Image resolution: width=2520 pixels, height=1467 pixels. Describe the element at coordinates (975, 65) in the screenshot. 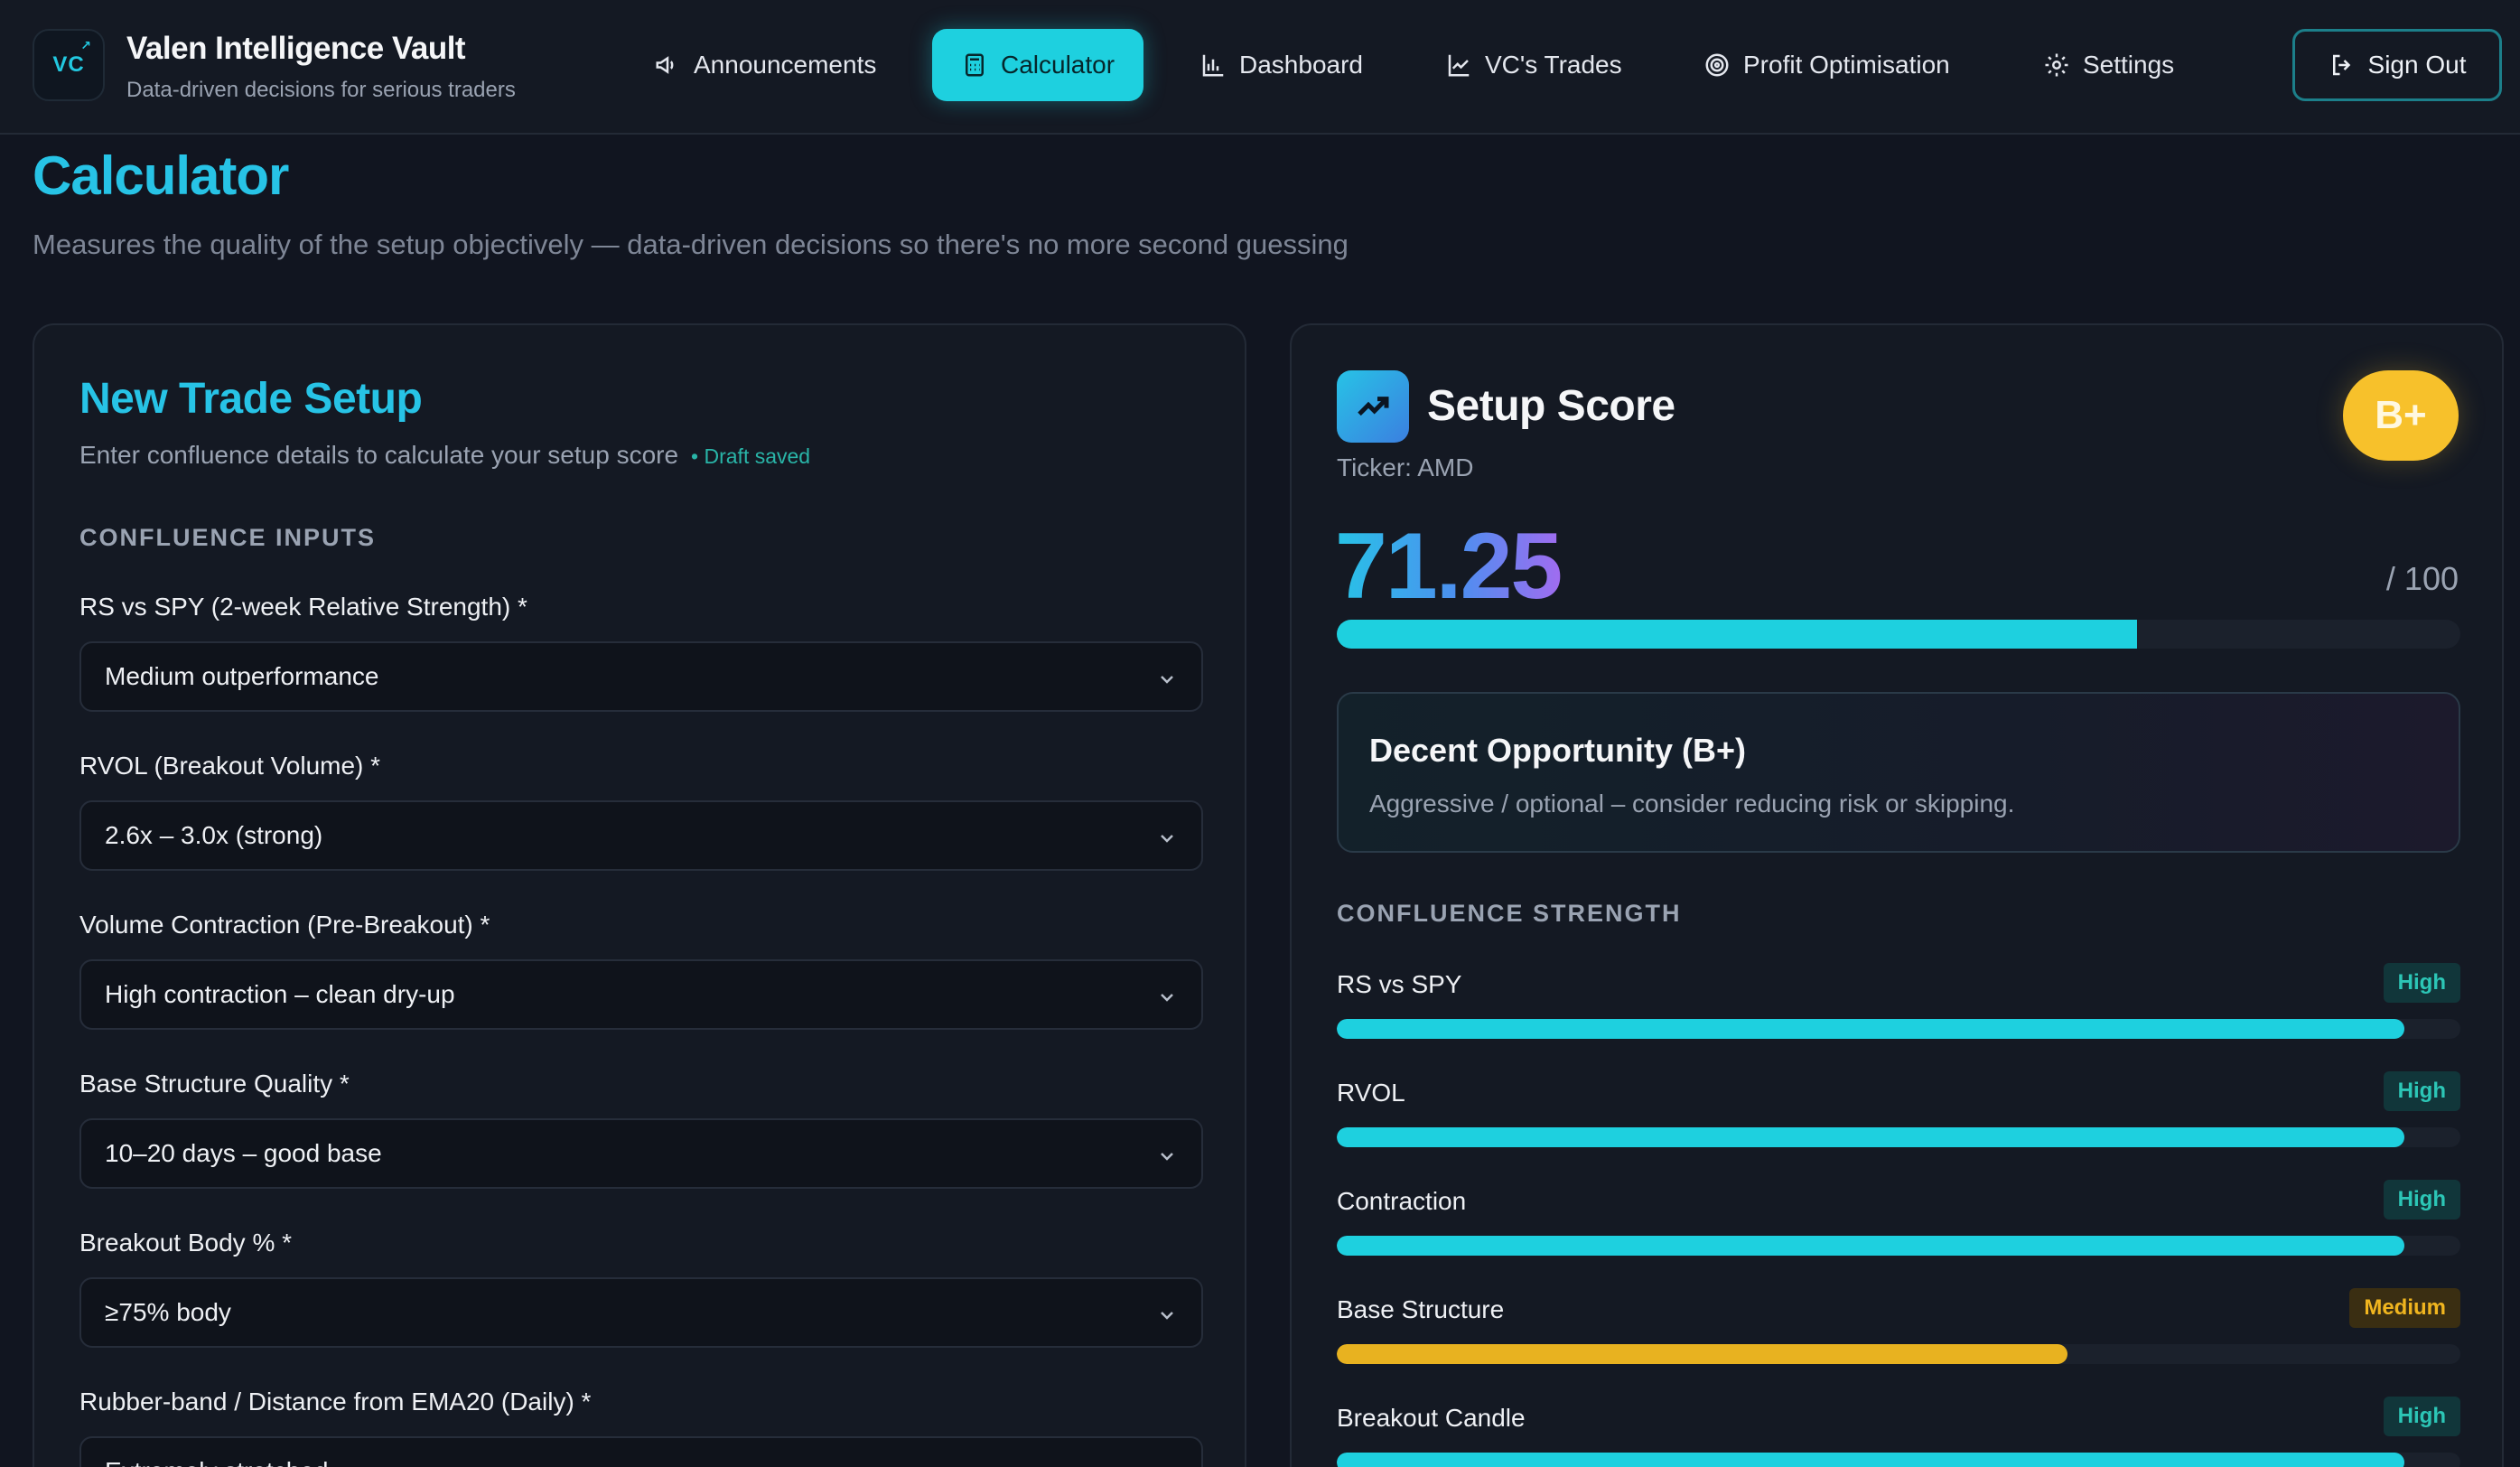

I see `calculator-icon` at that location.